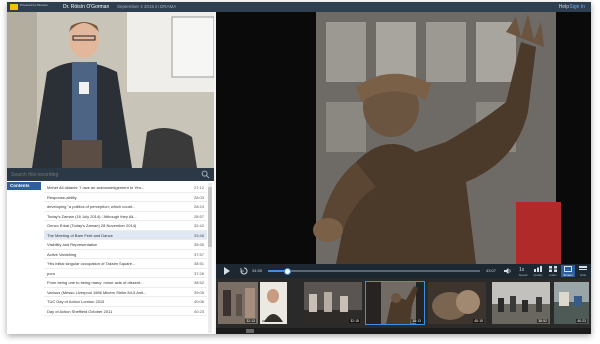 This screenshot has height=344, width=600. I want to click on volume-icon, so click(508, 271).